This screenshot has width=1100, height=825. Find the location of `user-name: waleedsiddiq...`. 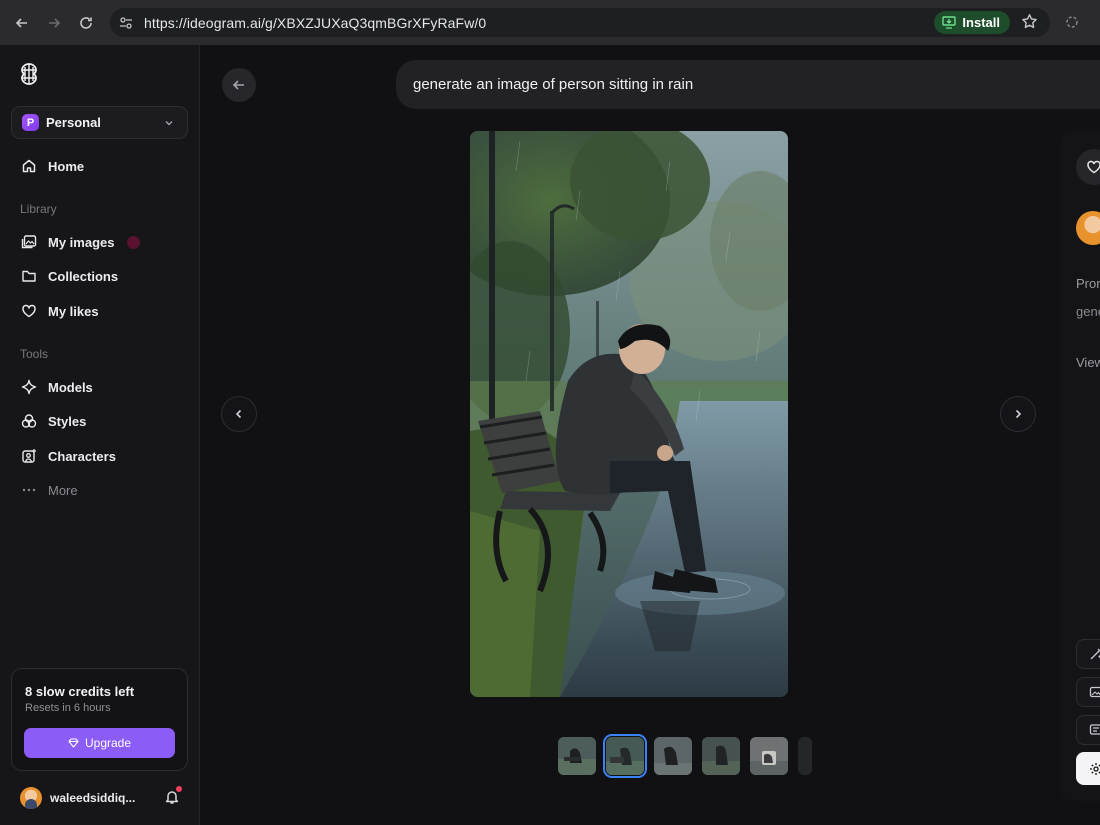

user-name: waleedsiddiq... is located at coordinates (92, 798).